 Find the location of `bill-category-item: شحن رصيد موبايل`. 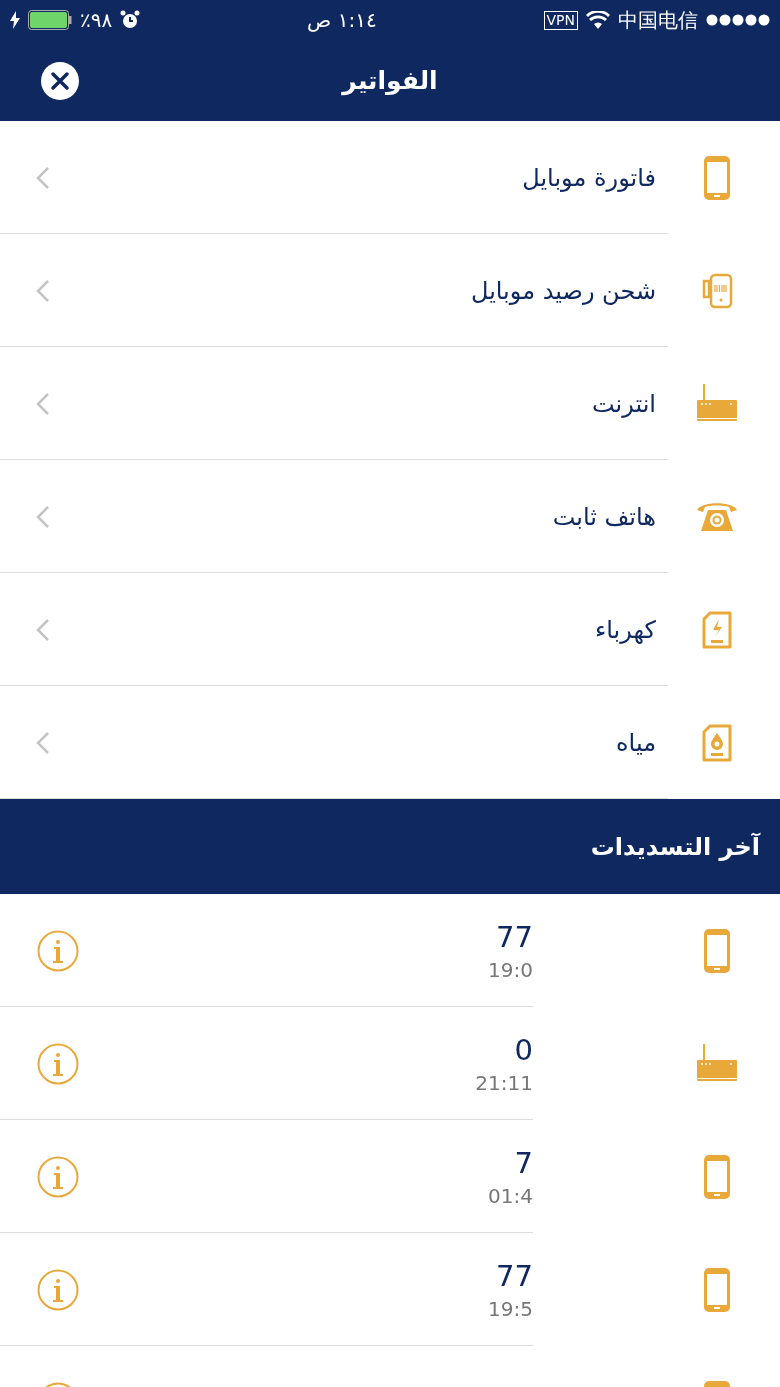

bill-category-item: شحن رصيد موبايل is located at coordinates (366, 290).